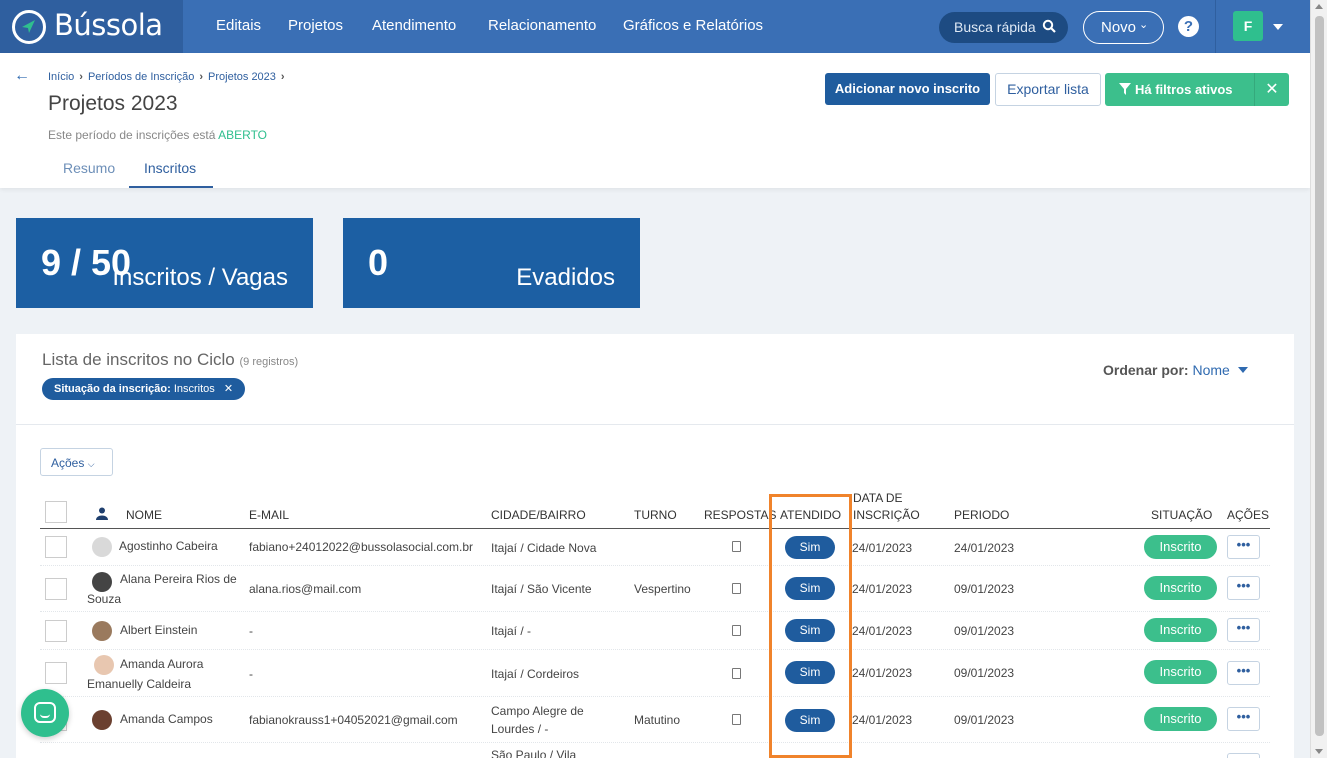 This screenshot has width=1327, height=758. Describe the element at coordinates (542, 25) in the screenshot. I see `nav-relacionamento: Relacionamento` at that location.